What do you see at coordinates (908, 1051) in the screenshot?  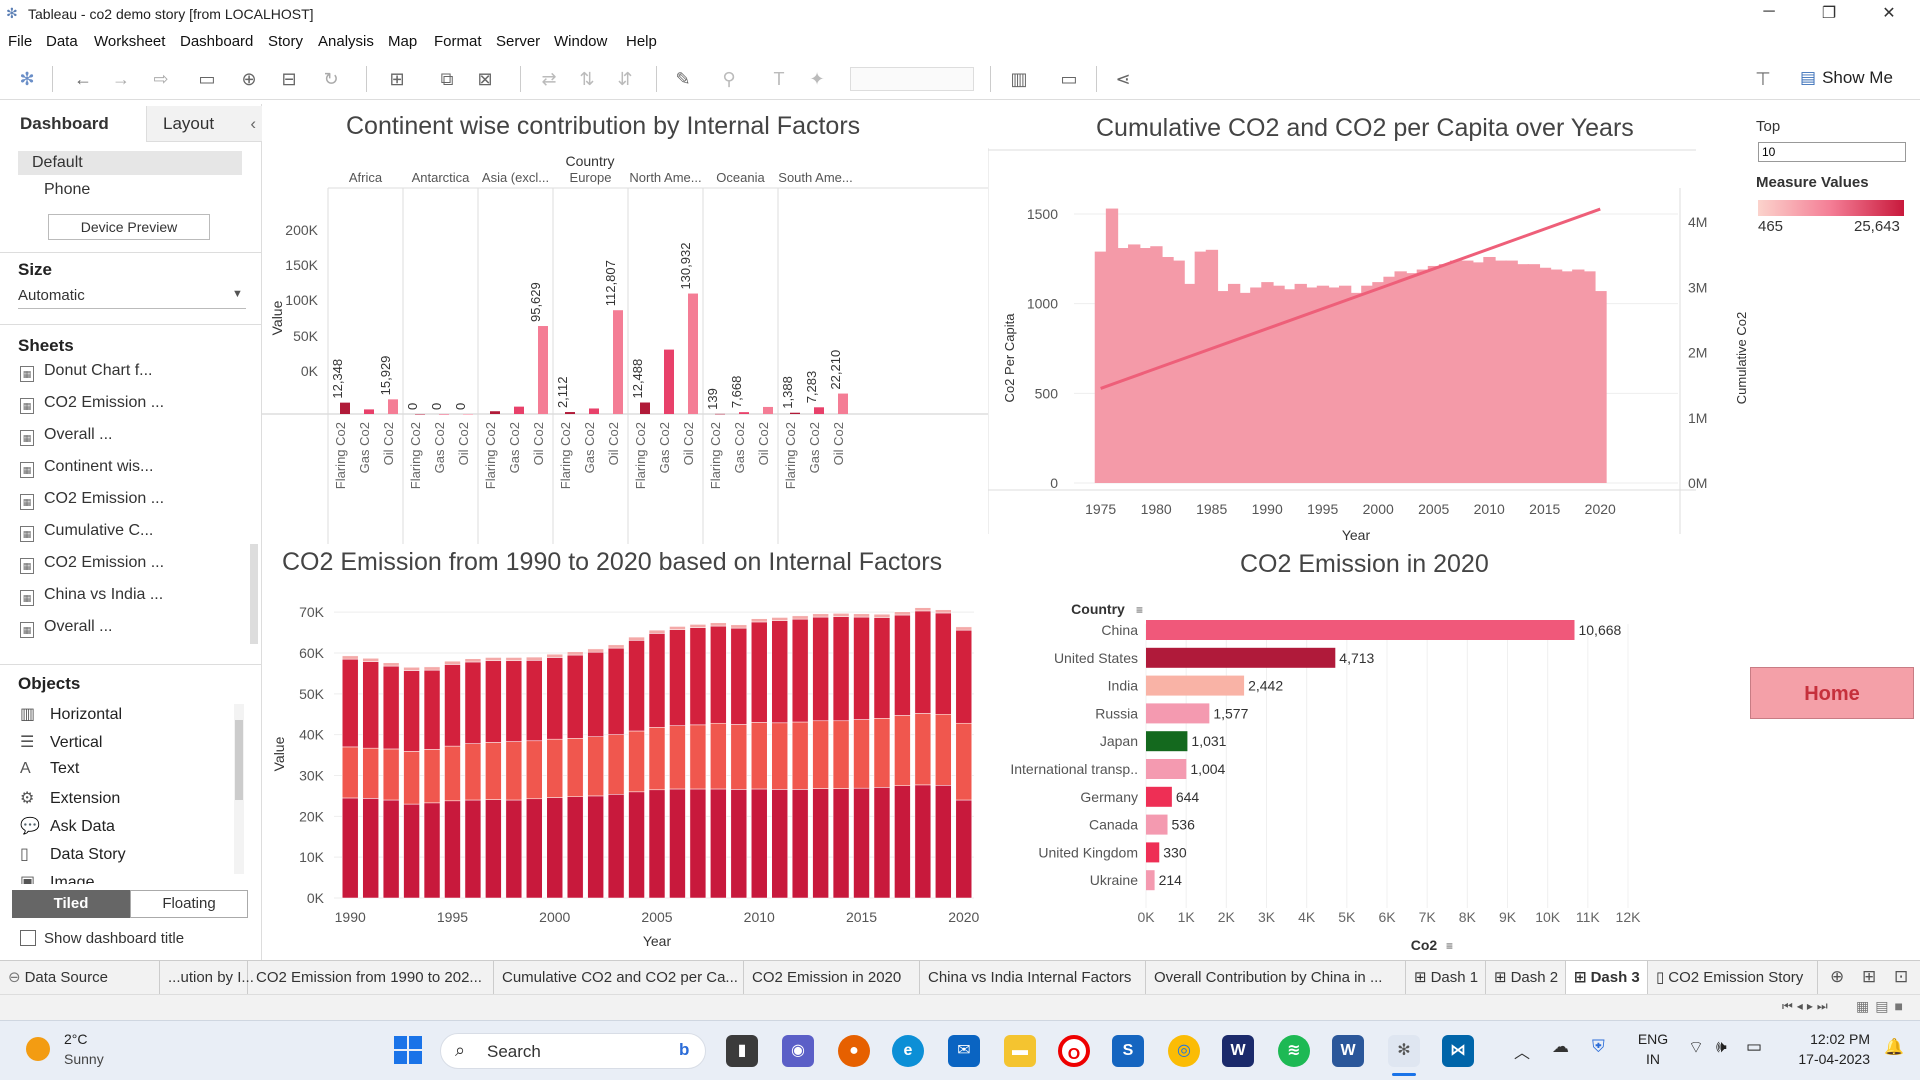 I see `edge-icon: e` at bounding box center [908, 1051].